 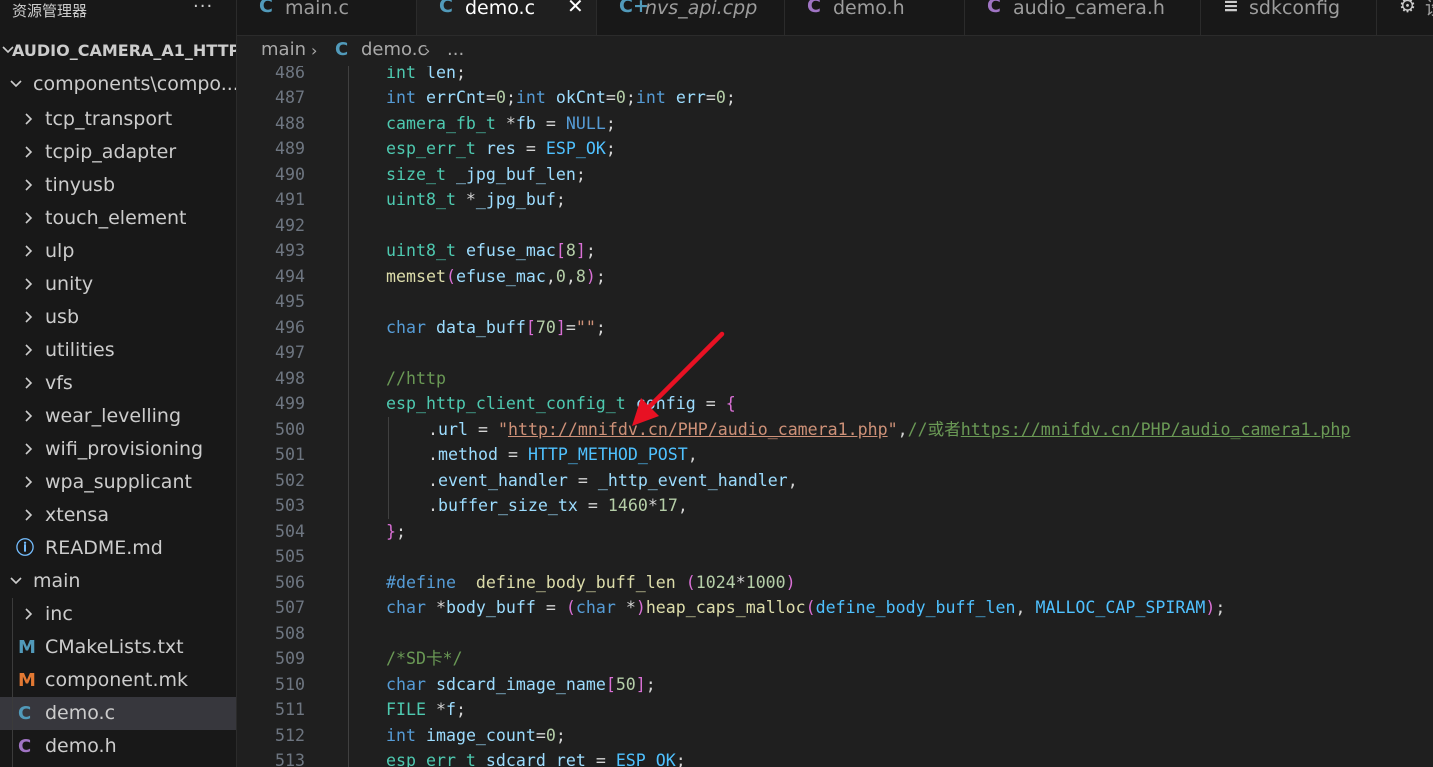 What do you see at coordinates (625, 684) in the screenshot?
I see `code-token: 50` at bounding box center [625, 684].